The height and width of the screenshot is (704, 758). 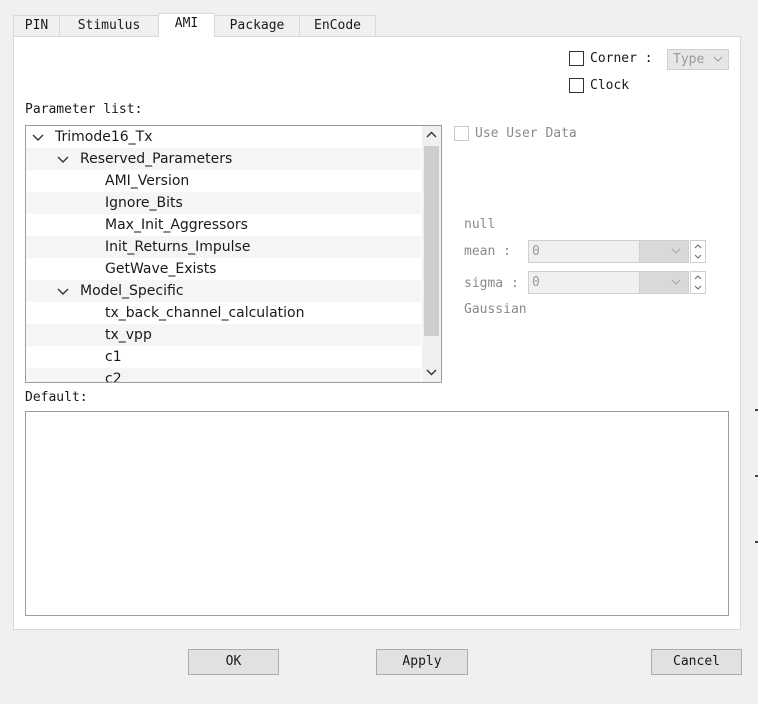 What do you see at coordinates (223, 269) in the screenshot?
I see `tree-item-getwave-exists: GetWave_Exists` at bounding box center [223, 269].